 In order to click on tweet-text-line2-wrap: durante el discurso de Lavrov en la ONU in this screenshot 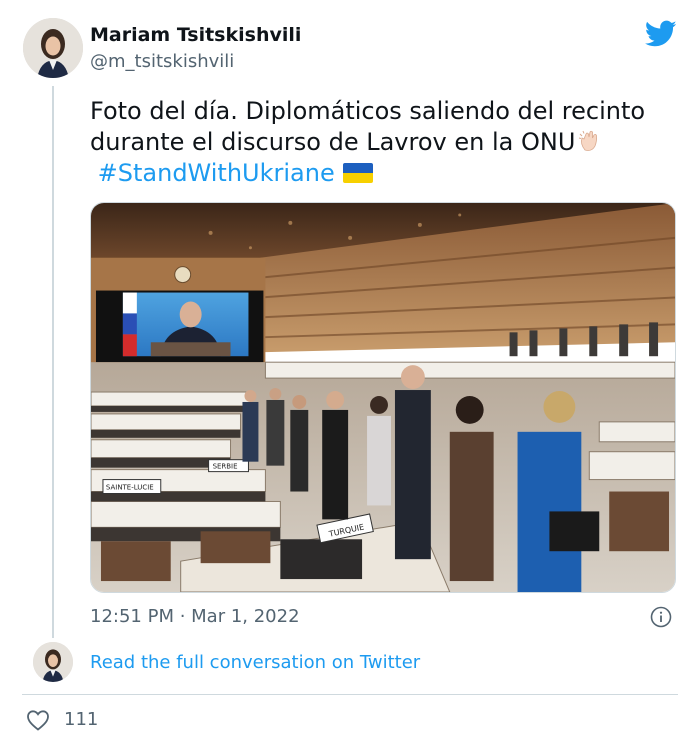, I will do `click(385, 142)`.